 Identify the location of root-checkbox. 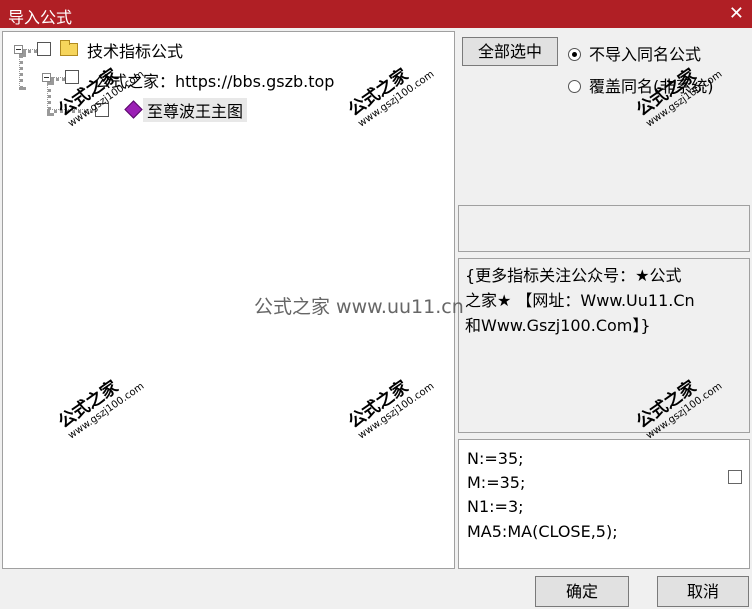
(44, 49).